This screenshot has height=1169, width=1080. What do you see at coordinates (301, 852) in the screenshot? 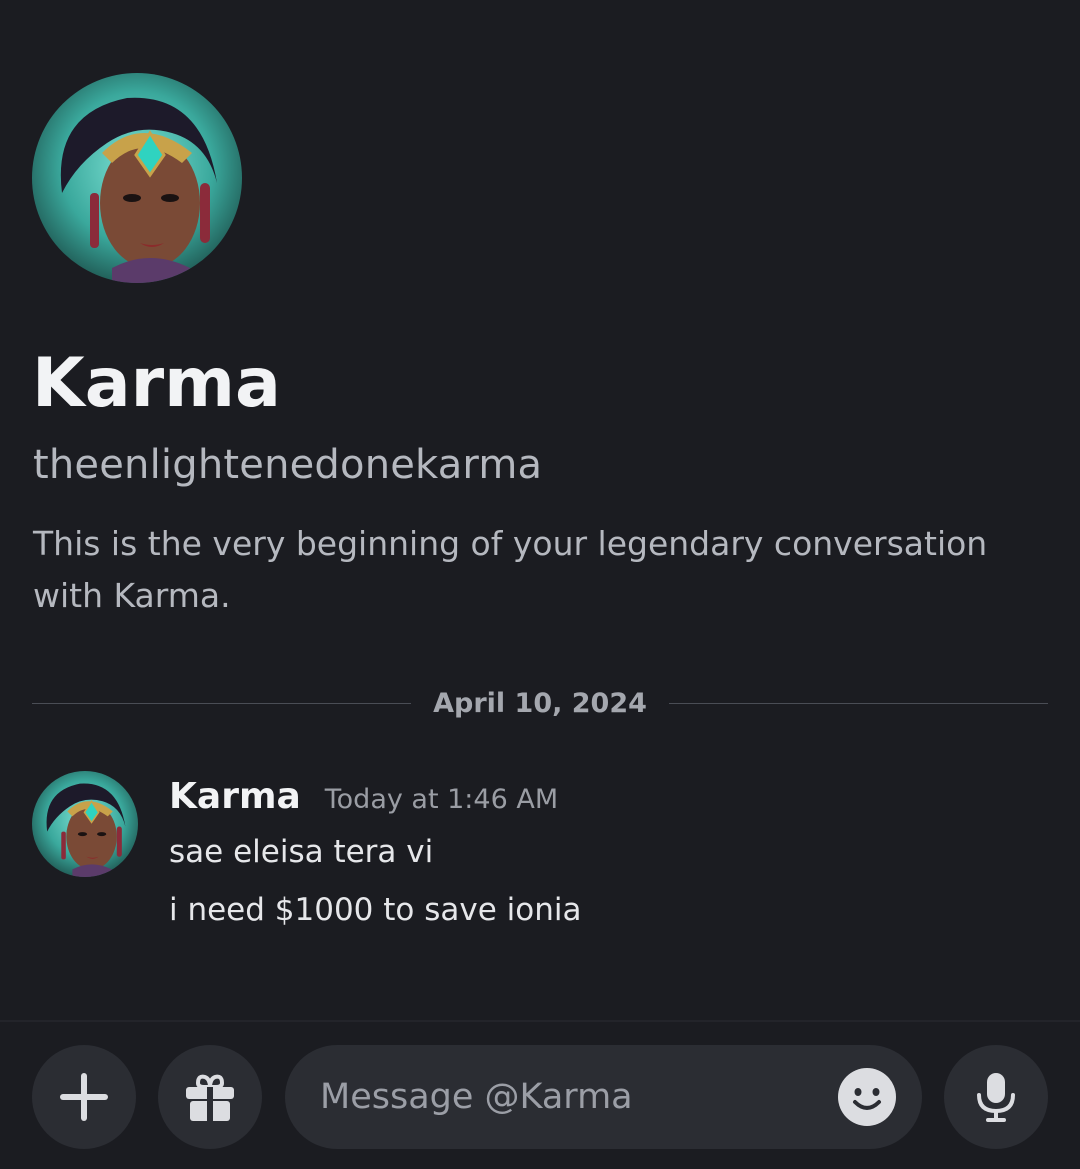
I see `message-text: sae eleisa tera vi` at bounding box center [301, 852].